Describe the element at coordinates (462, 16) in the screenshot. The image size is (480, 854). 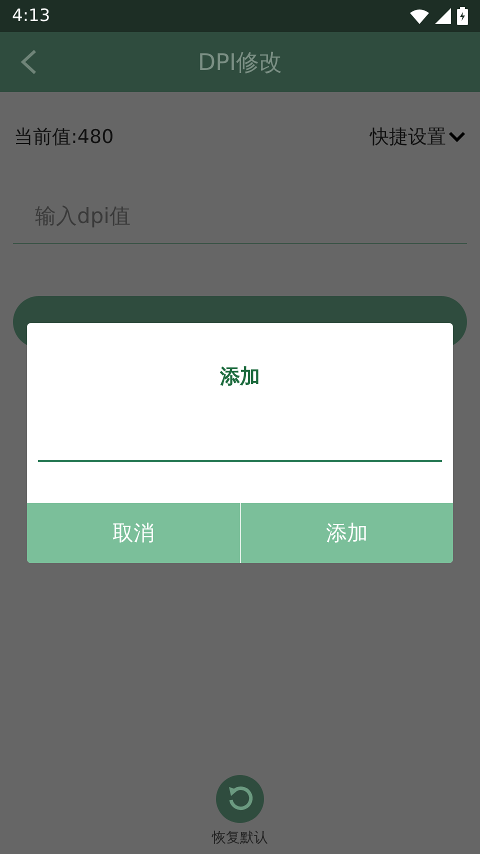
I see `battery-icon` at that location.